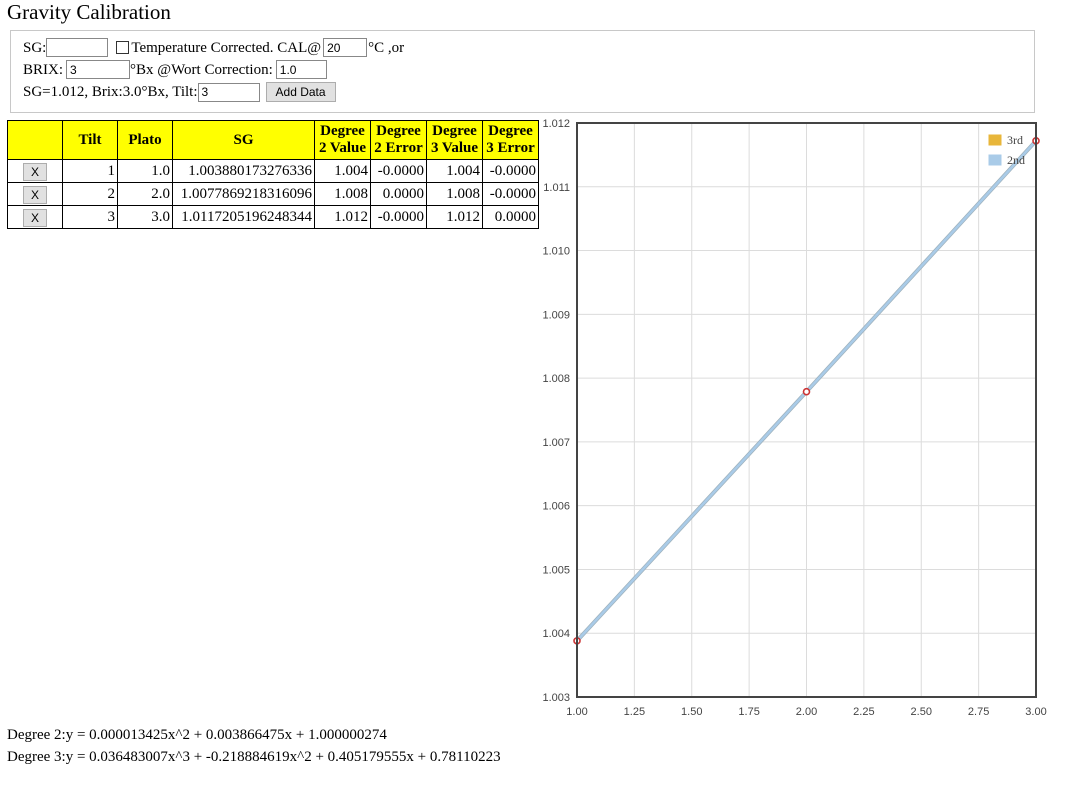 The width and height of the screenshot is (1066, 785). Describe the element at coordinates (145, 140) in the screenshot. I see `header-plato: Plato` at that location.